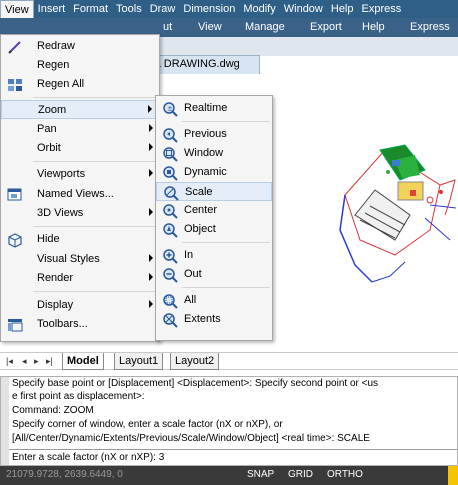 Image resolution: width=458 pixels, height=485 pixels. I want to click on menu-item-label: Pan, so click(47, 129).